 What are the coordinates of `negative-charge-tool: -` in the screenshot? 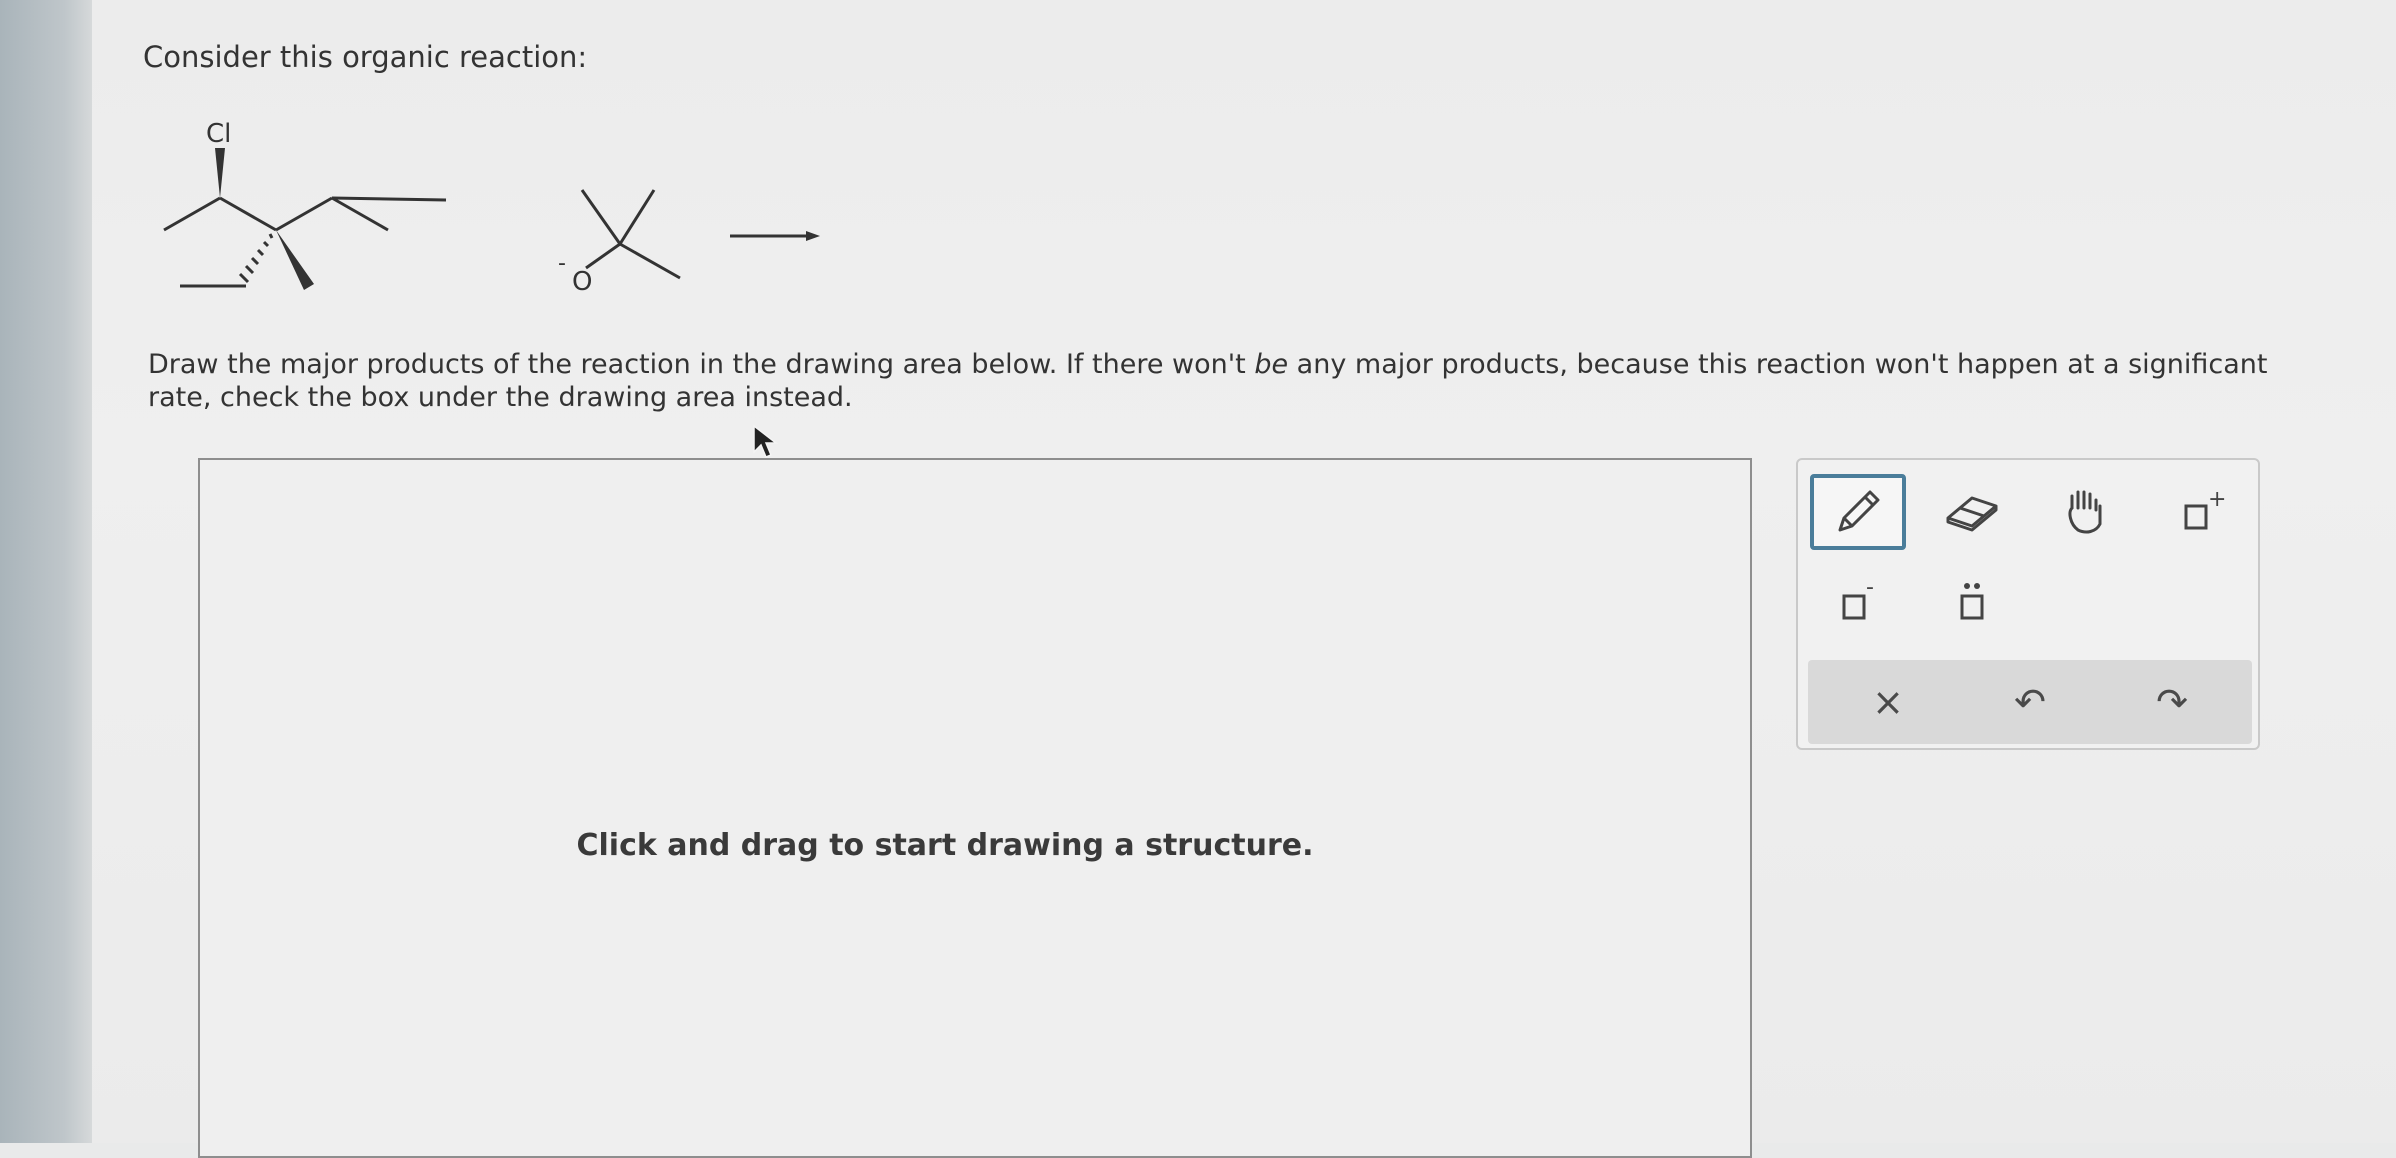 It's located at (1858, 602).